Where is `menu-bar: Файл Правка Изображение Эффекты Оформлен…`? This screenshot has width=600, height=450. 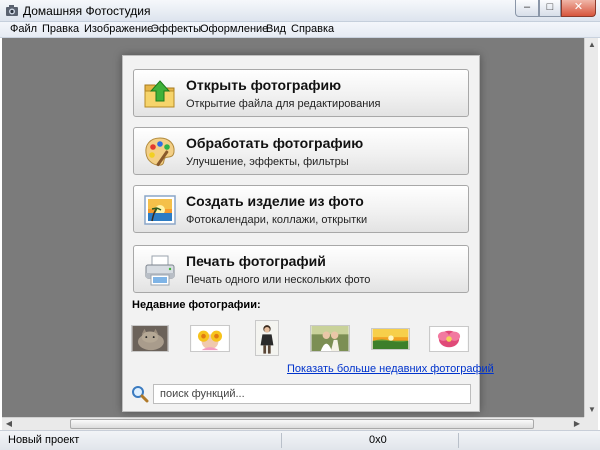
menu-bar: Файл Правка Изображение Эффекты Оформлен… is located at coordinates (300, 30).